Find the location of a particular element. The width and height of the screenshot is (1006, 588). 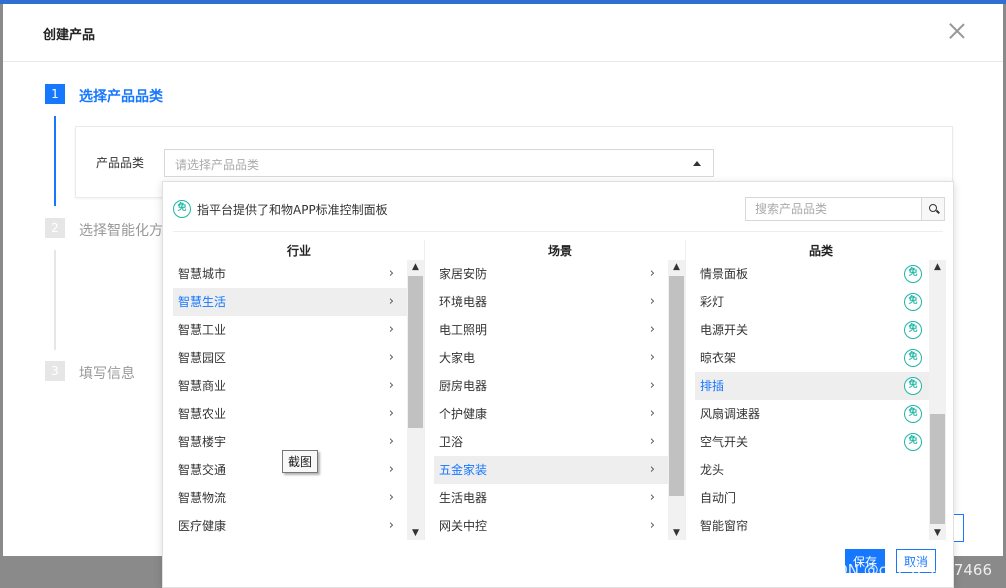

watermark: CSDN @cn2925437466 is located at coordinates (904, 570).